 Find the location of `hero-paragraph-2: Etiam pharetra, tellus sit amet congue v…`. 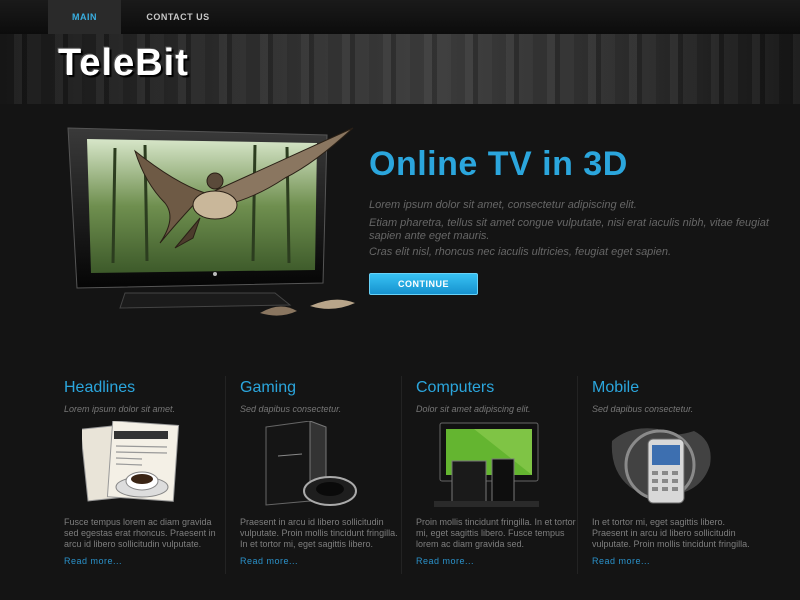

hero-paragraph-2: Etiam pharetra, tellus sit amet congue v… is located at coordinates (569, 229).